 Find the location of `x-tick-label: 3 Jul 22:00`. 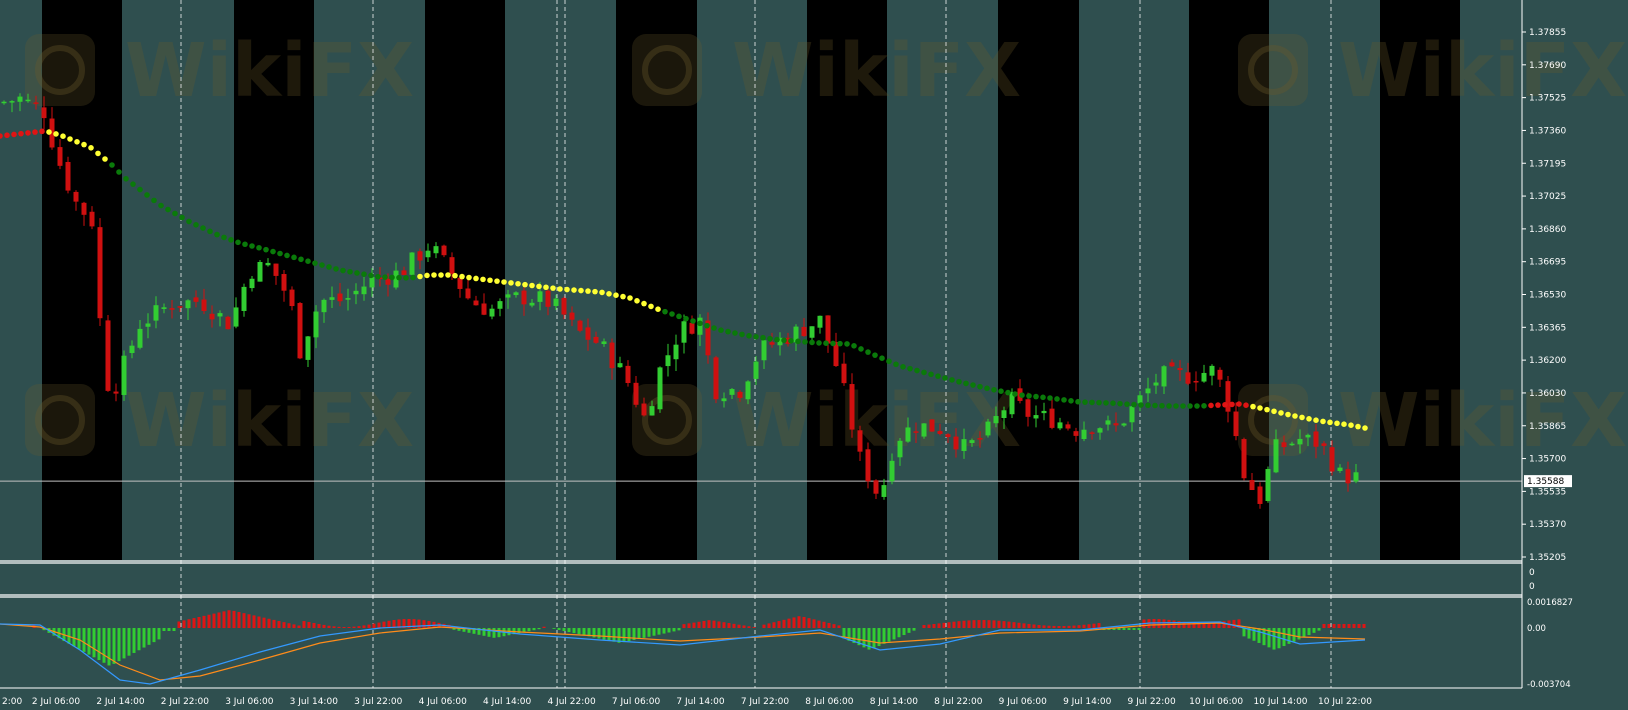

x-tick-label: 3 Jul 22:00 is located at coordinates (378, 702).